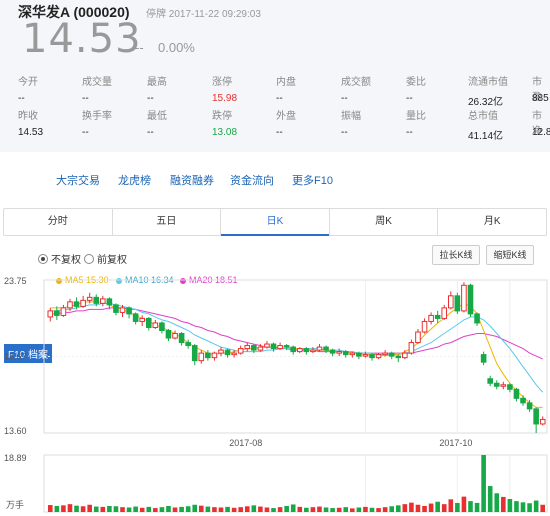 The image size is (550, 516). What do you see at coordinates (225, 98) in the screenshot?
I see `quote-value: 15.98` at bounding box center [225, 98].